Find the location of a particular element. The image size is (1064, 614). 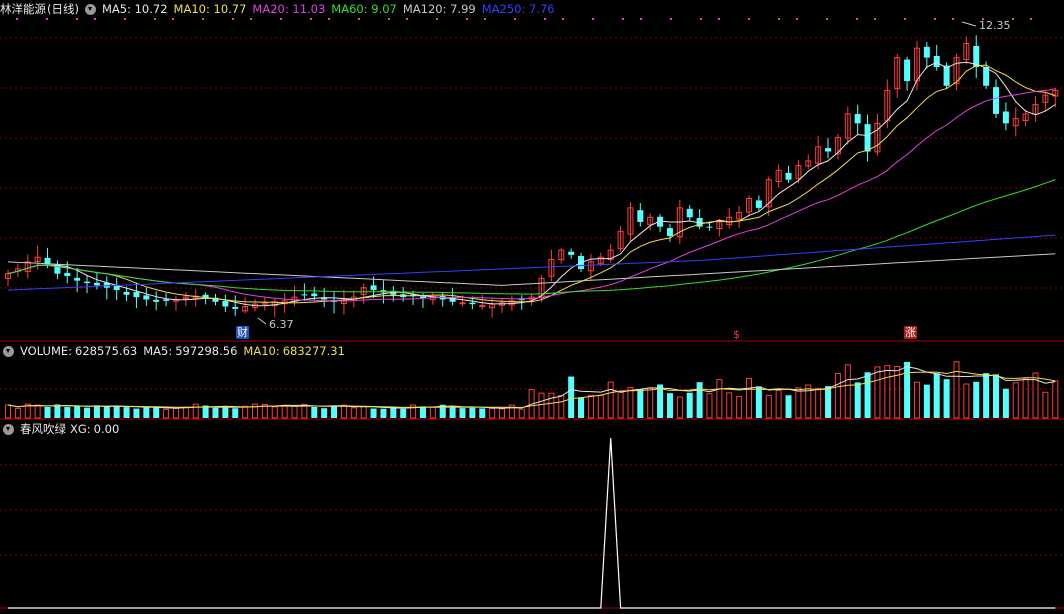

low-price-label: 6.37 is located at coordinates (281, 324).